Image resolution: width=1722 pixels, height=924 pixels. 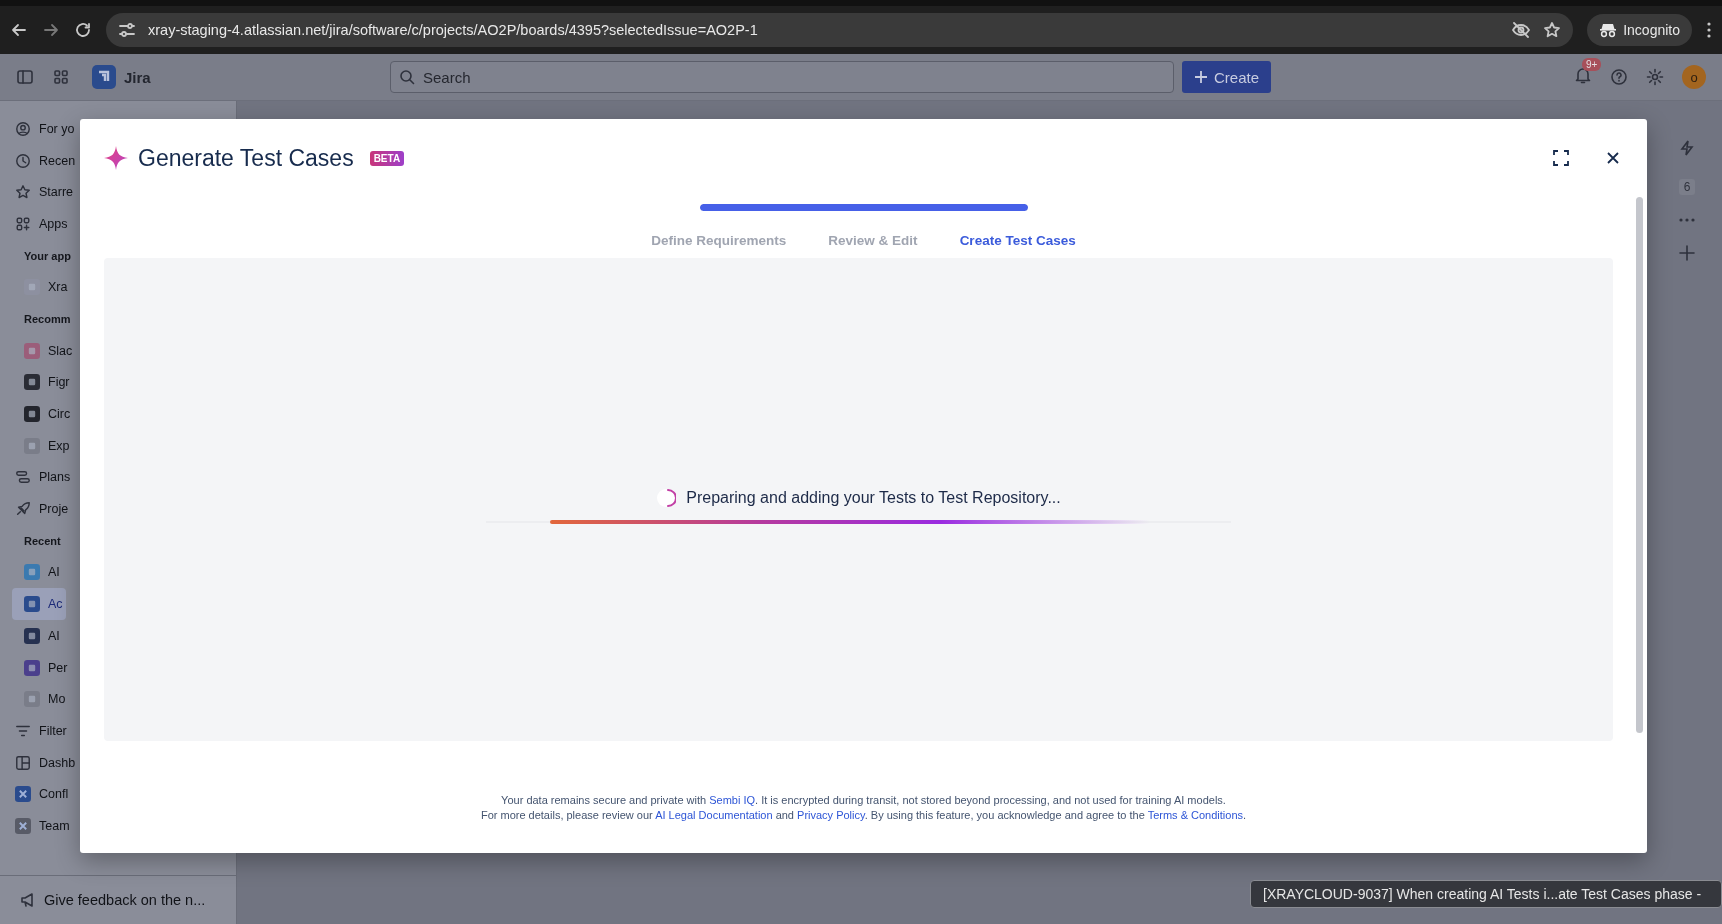 I want to click on sidebar-item: Slac, so click(x=44, y=350).